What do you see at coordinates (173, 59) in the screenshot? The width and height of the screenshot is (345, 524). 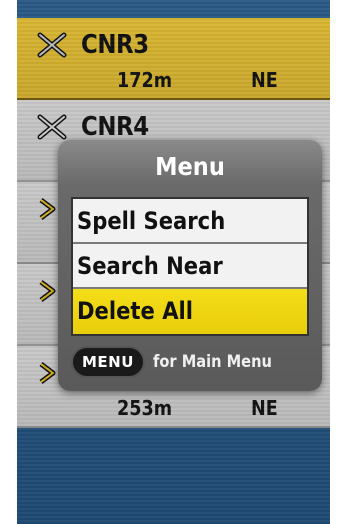 I see `waypoint-row: CNR3 172m NE` at bounding box center [173, 59].